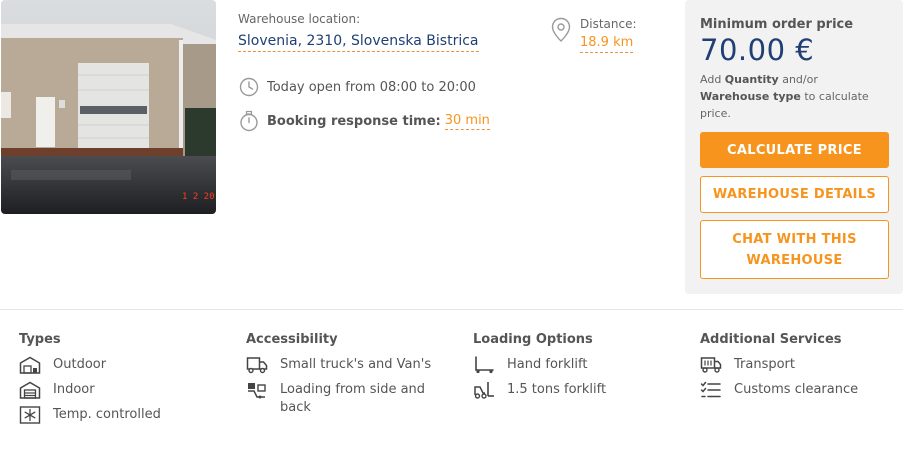  Describe the element at coordinates (561, 30) in the screenshot. I see `map-pin-icon` at that location.